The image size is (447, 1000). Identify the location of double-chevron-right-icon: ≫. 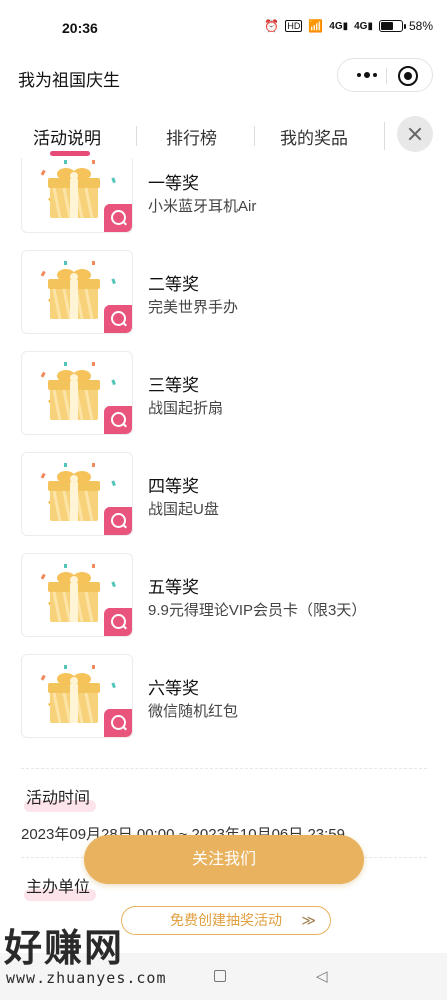
(308, 920).